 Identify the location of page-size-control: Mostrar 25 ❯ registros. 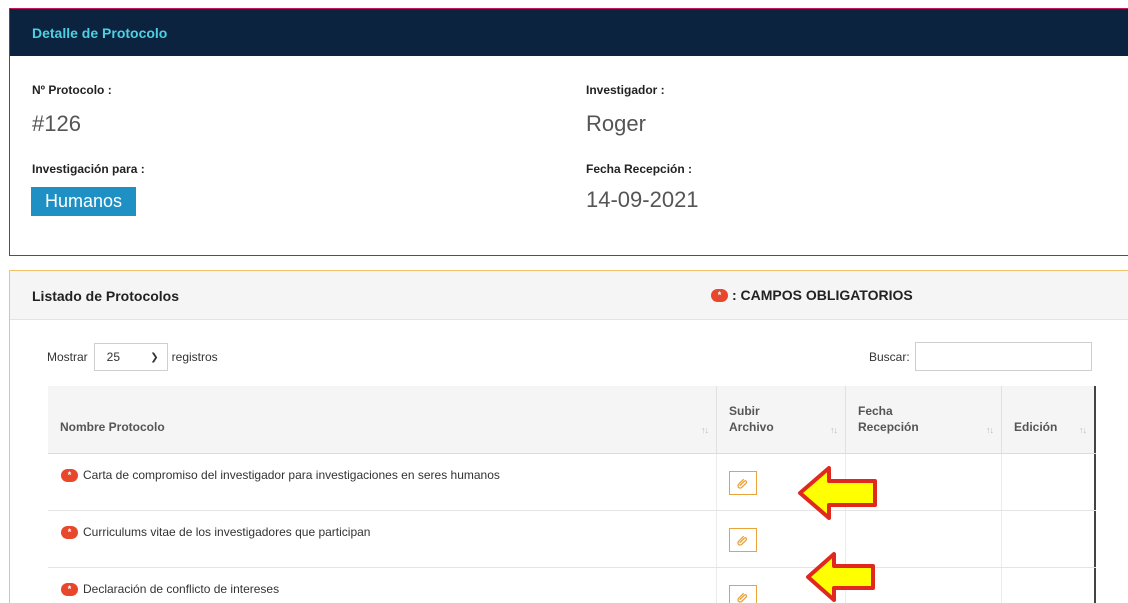
(132, 357).